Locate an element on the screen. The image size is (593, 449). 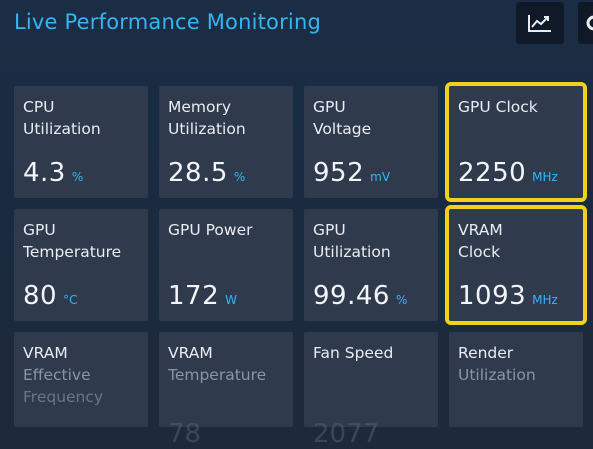
metric-card-memory-utilization: Memory Utilization 28.5% is located at coordinates (226, 142).